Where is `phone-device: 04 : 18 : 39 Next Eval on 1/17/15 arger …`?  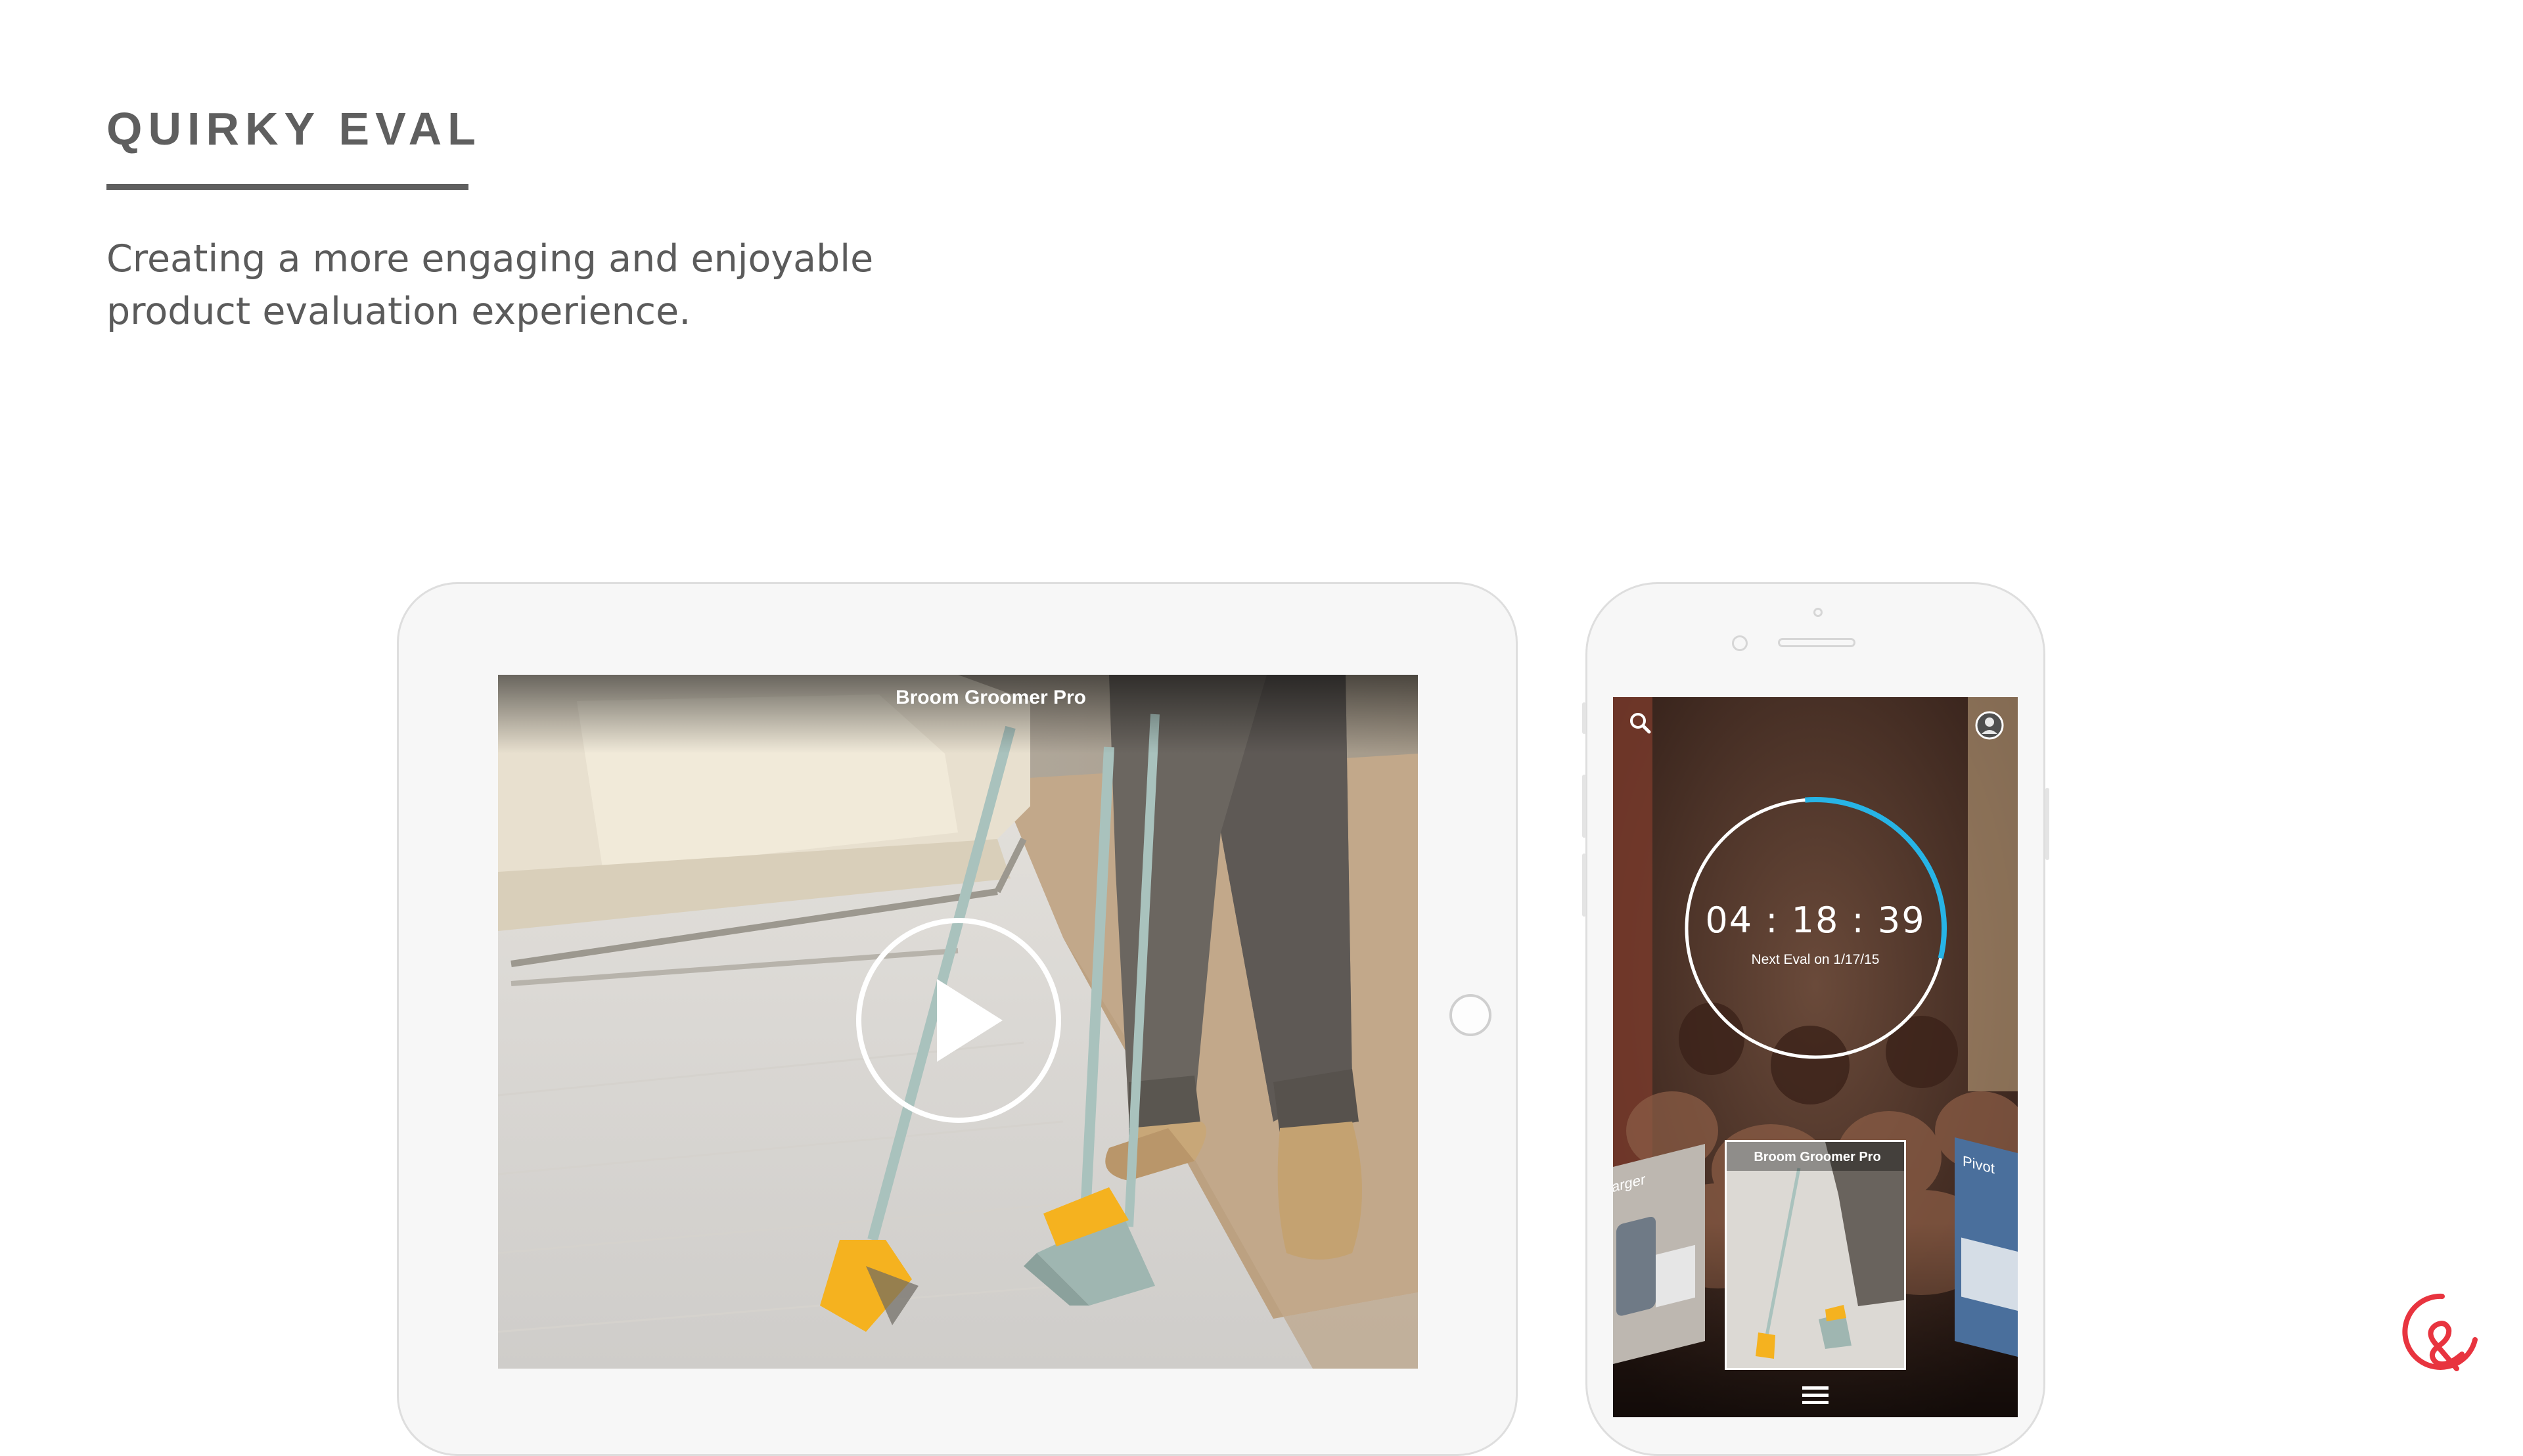
phone-device: 04 : 18 : 39 Next Eval on 1/17/15 arger … is located at coordinates (1815, 1019).